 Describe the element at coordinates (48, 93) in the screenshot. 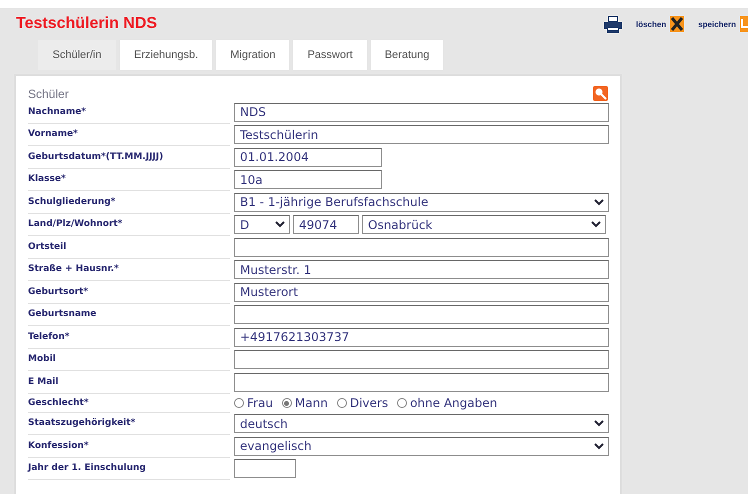

I see `section-title: Schüler` at that location.